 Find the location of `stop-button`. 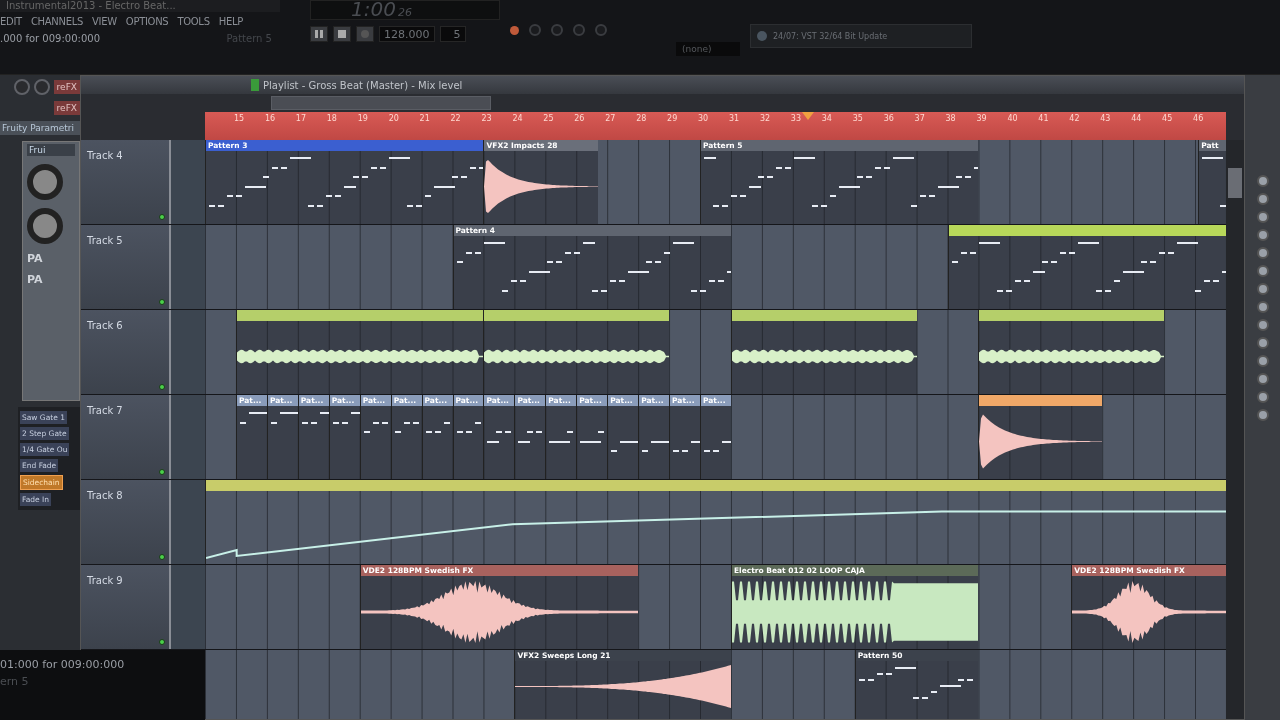

stop-button is located at coordinates (342, 34).